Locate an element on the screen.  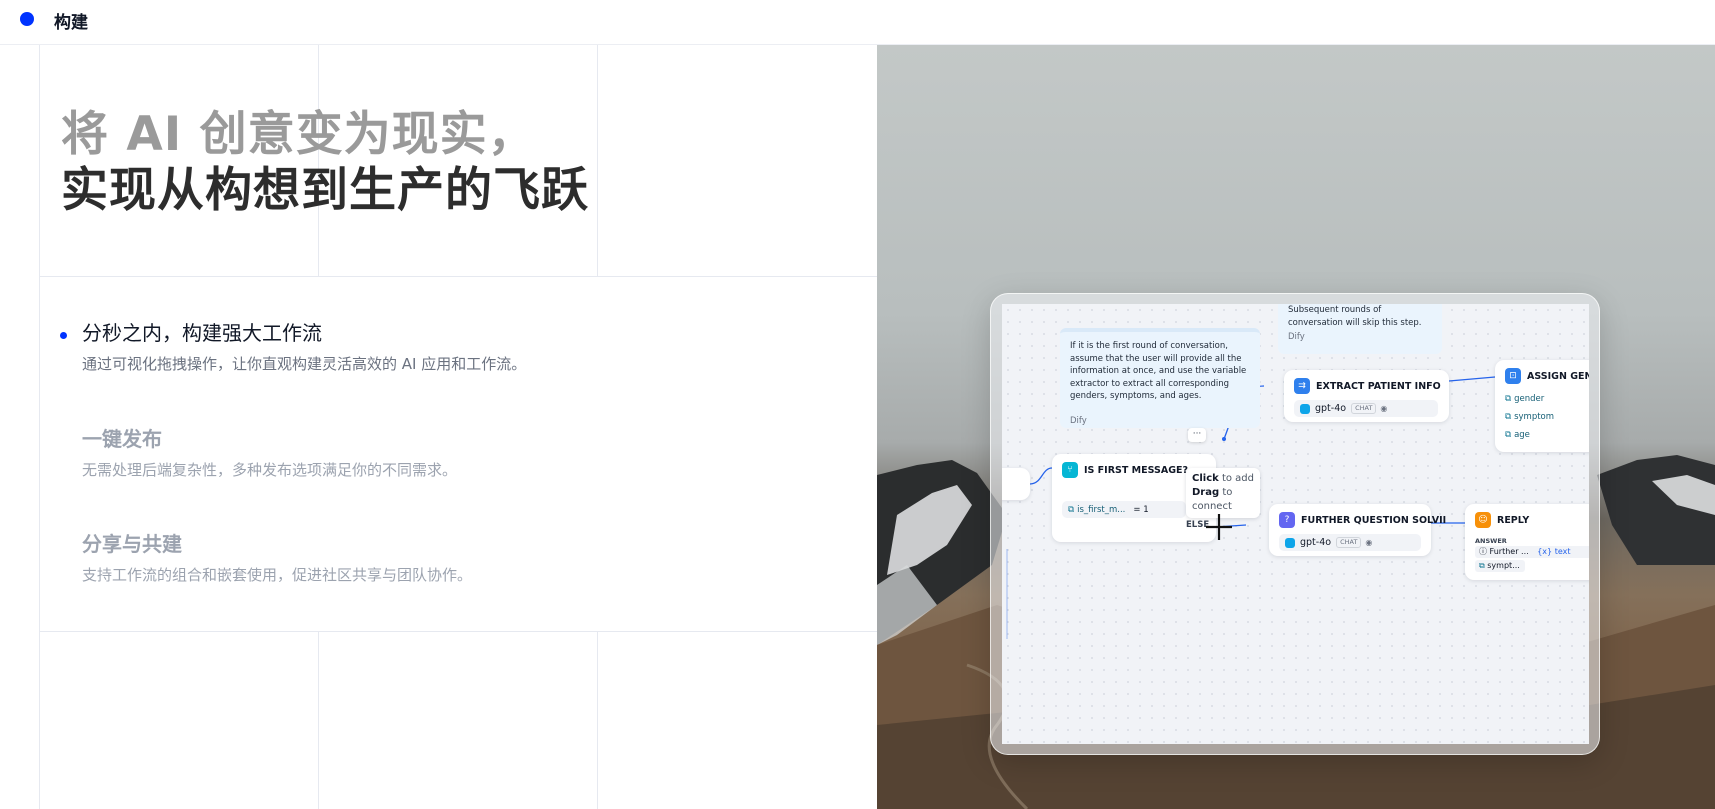
answer-variable-row: ⓘ Further ... {x} text is located at coordinates (1532, 552).